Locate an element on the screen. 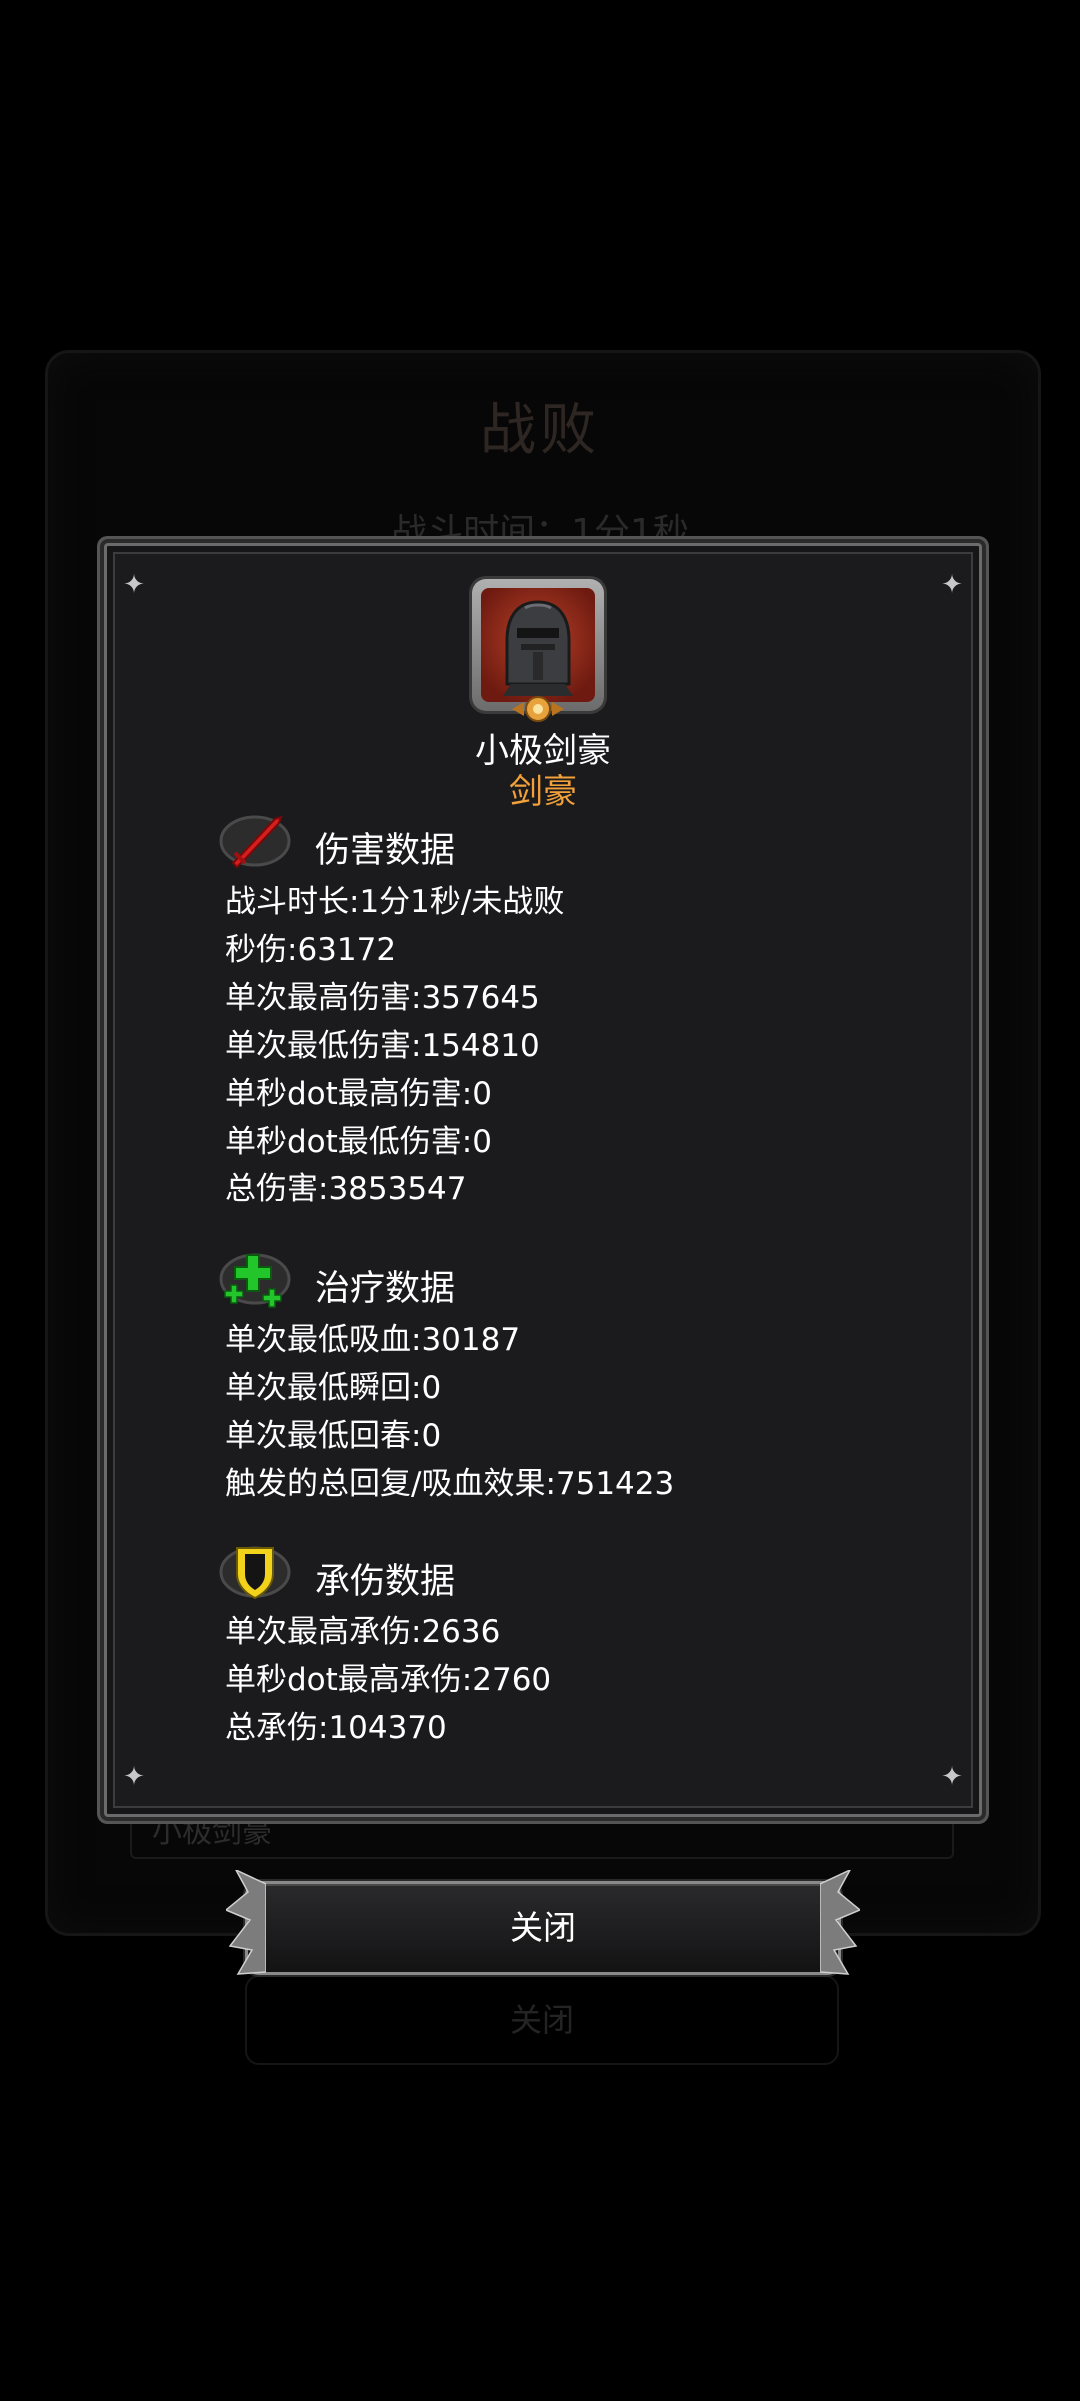  character-class: 剑豪 is located at coordinates (543, 792).